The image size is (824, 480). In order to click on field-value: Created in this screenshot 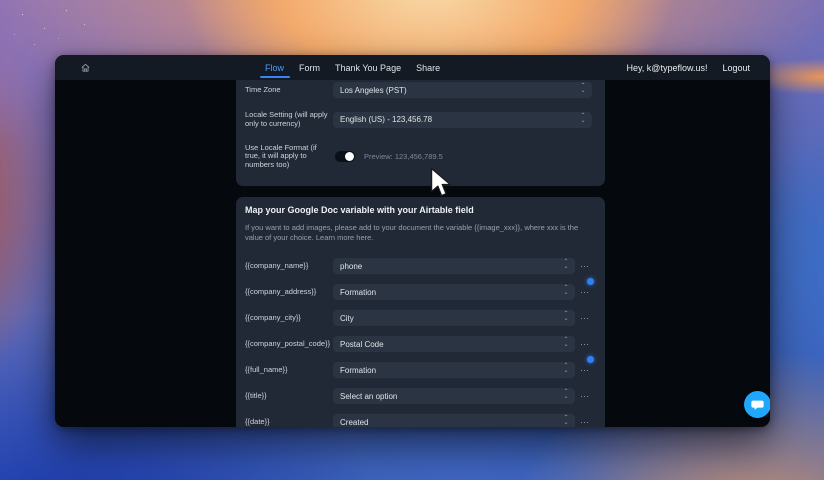, I will do `click(354, 422)`.